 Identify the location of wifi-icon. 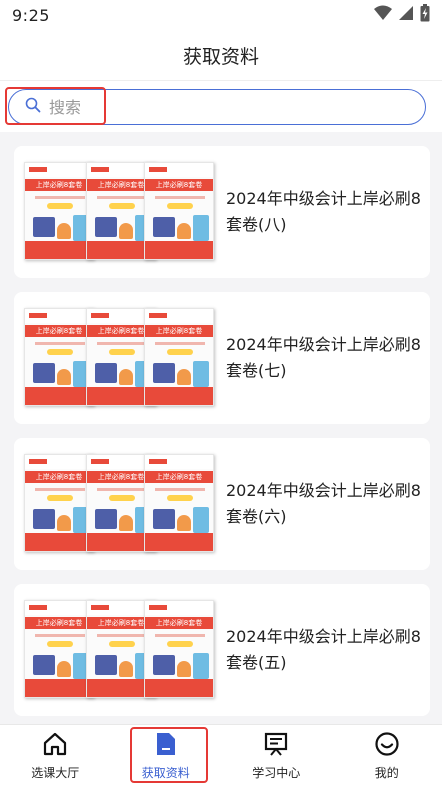
(383, 15).